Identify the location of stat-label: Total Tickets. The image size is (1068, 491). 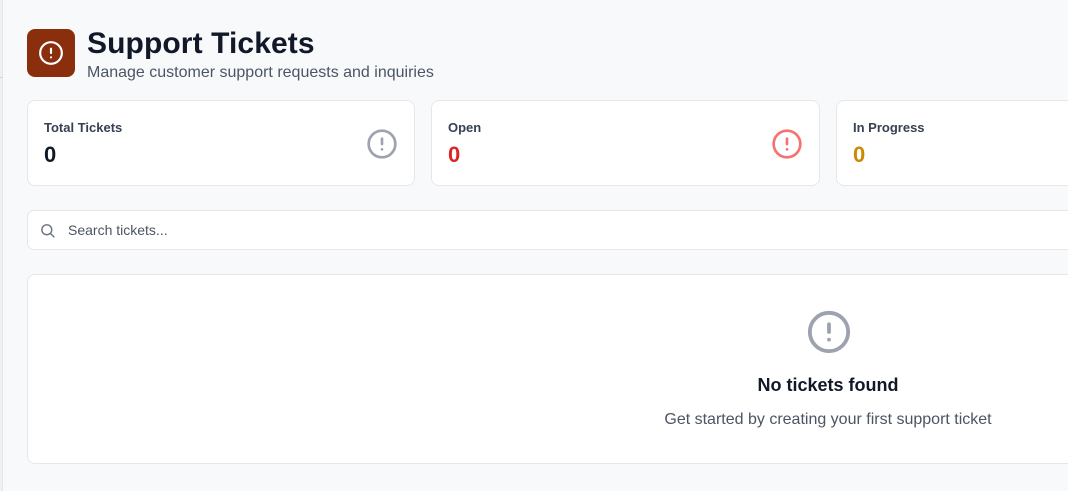
(83, 127).